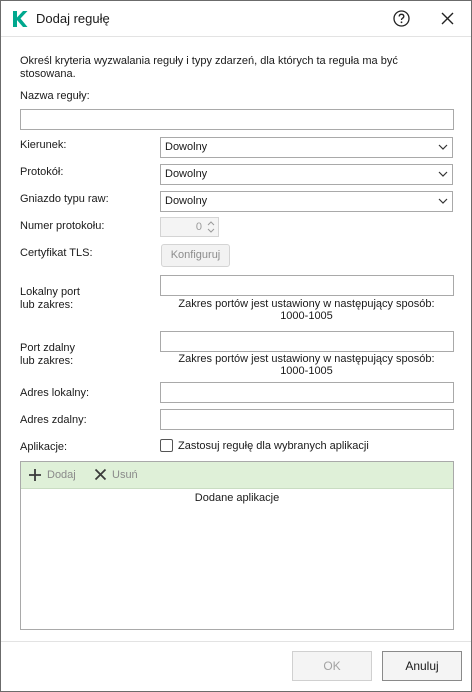  I want to click on remote-port-hint-line2: 1000-1005, so click(306, 371).